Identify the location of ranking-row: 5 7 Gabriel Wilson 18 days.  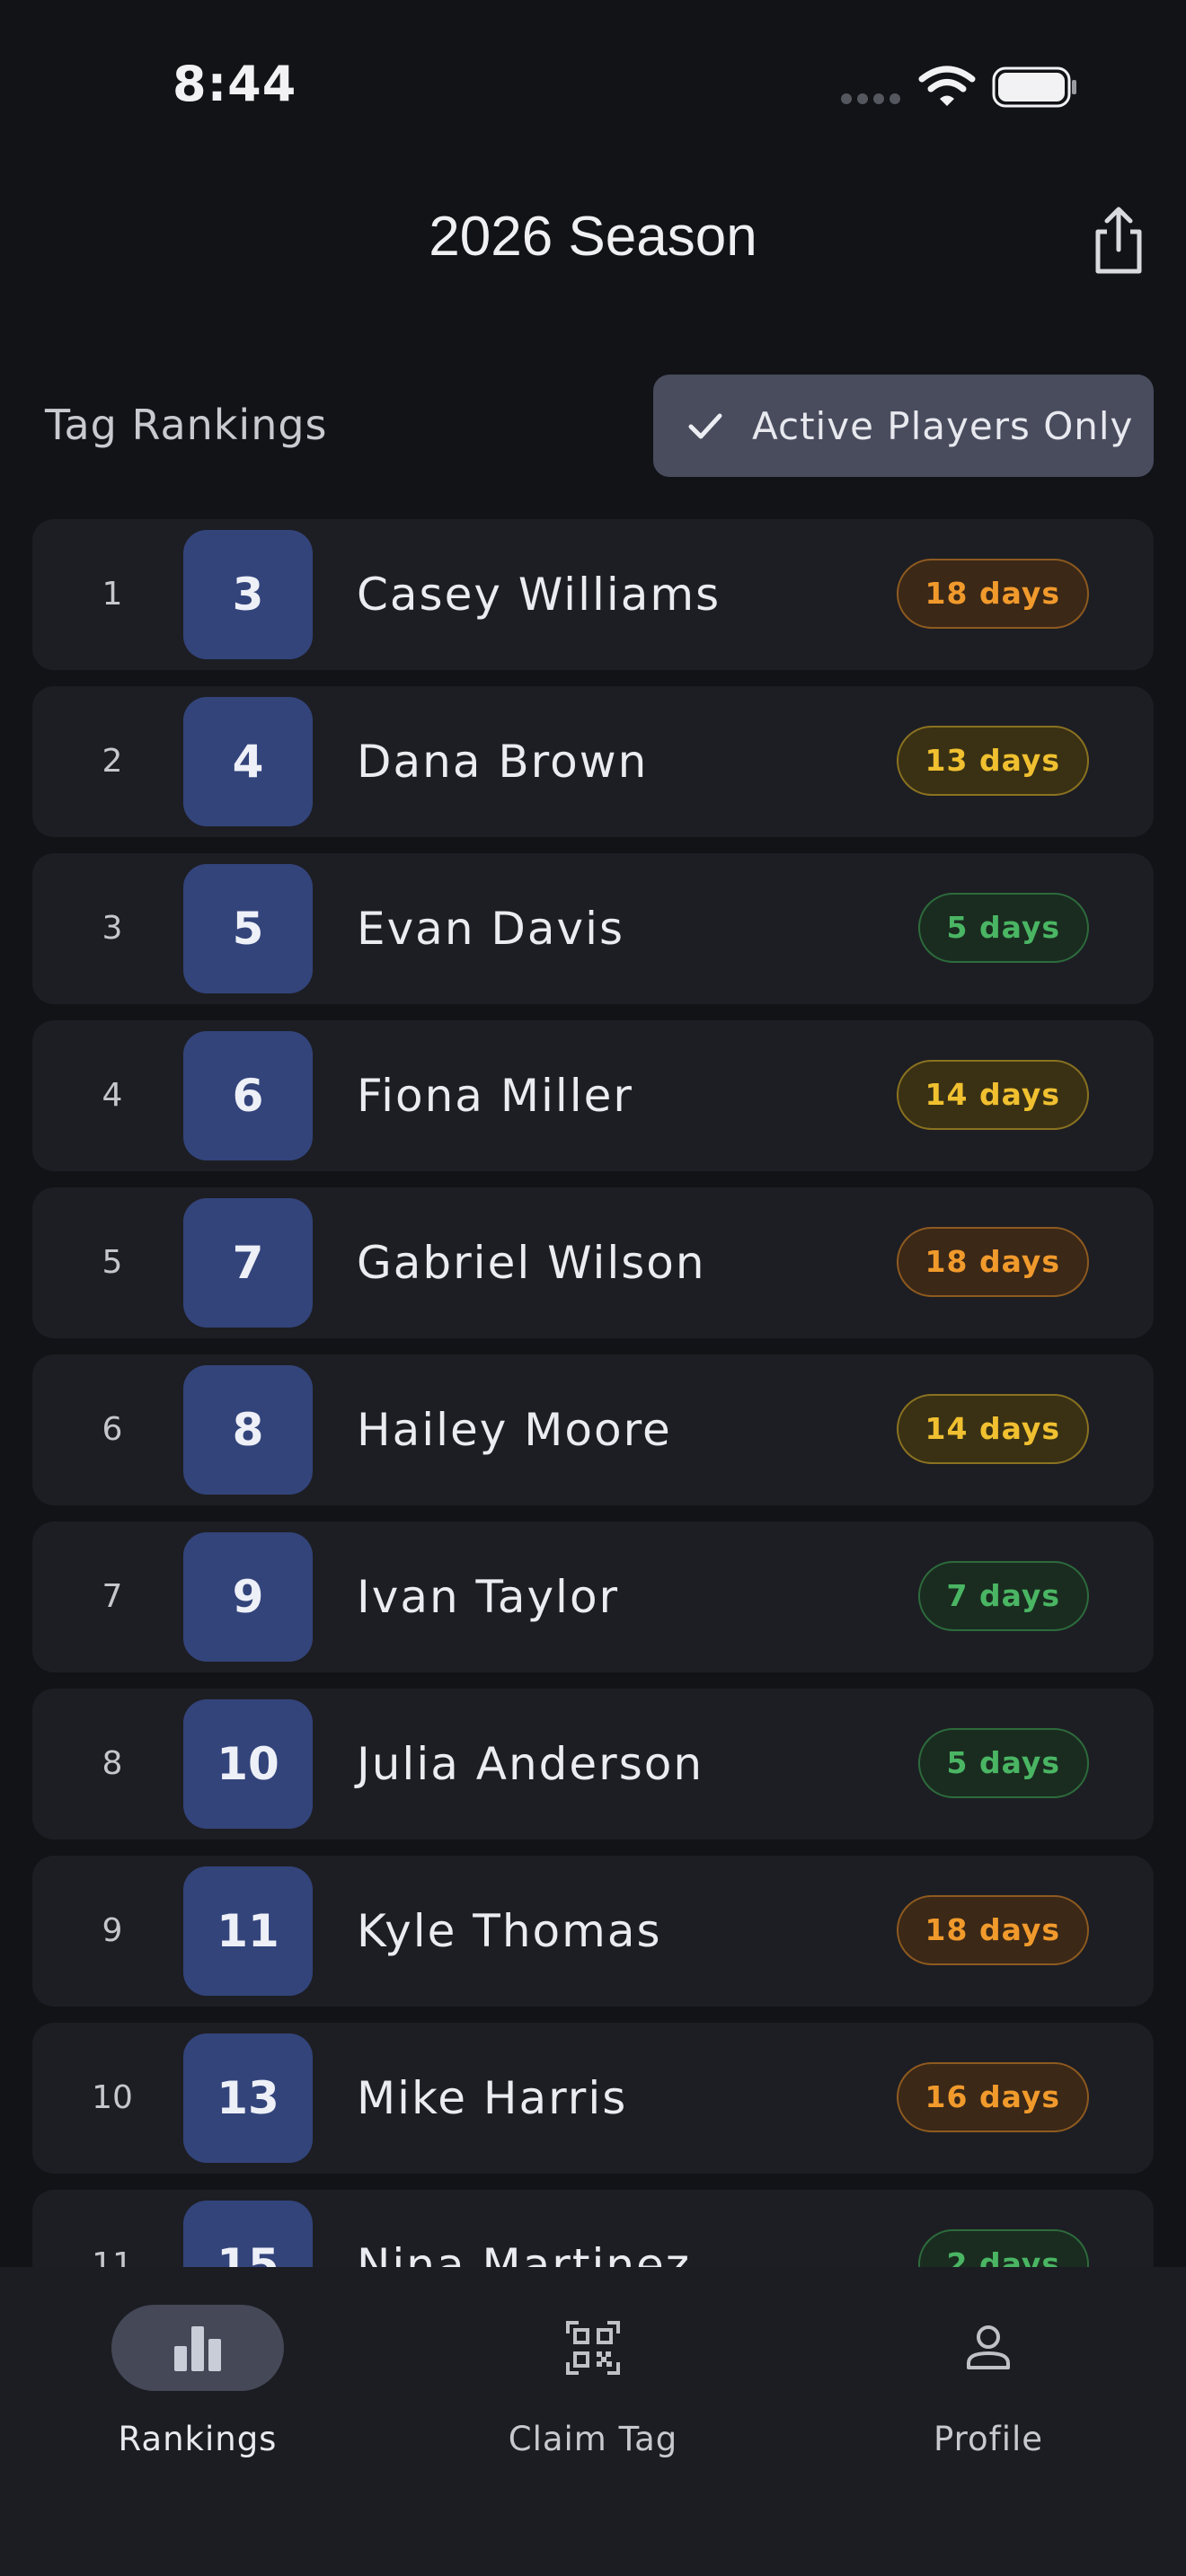
(593, 1262).